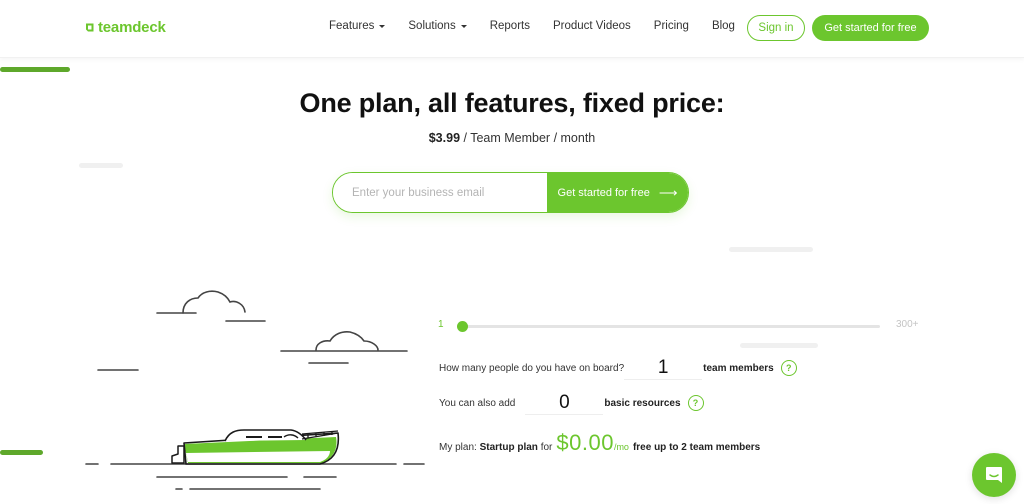 This screenshot has width=1024, height=504. What do you see at coordinates (668, 192) in the screenshot?
I see `arrow-right-icon: ⟶` at bounding box center [668, 192].